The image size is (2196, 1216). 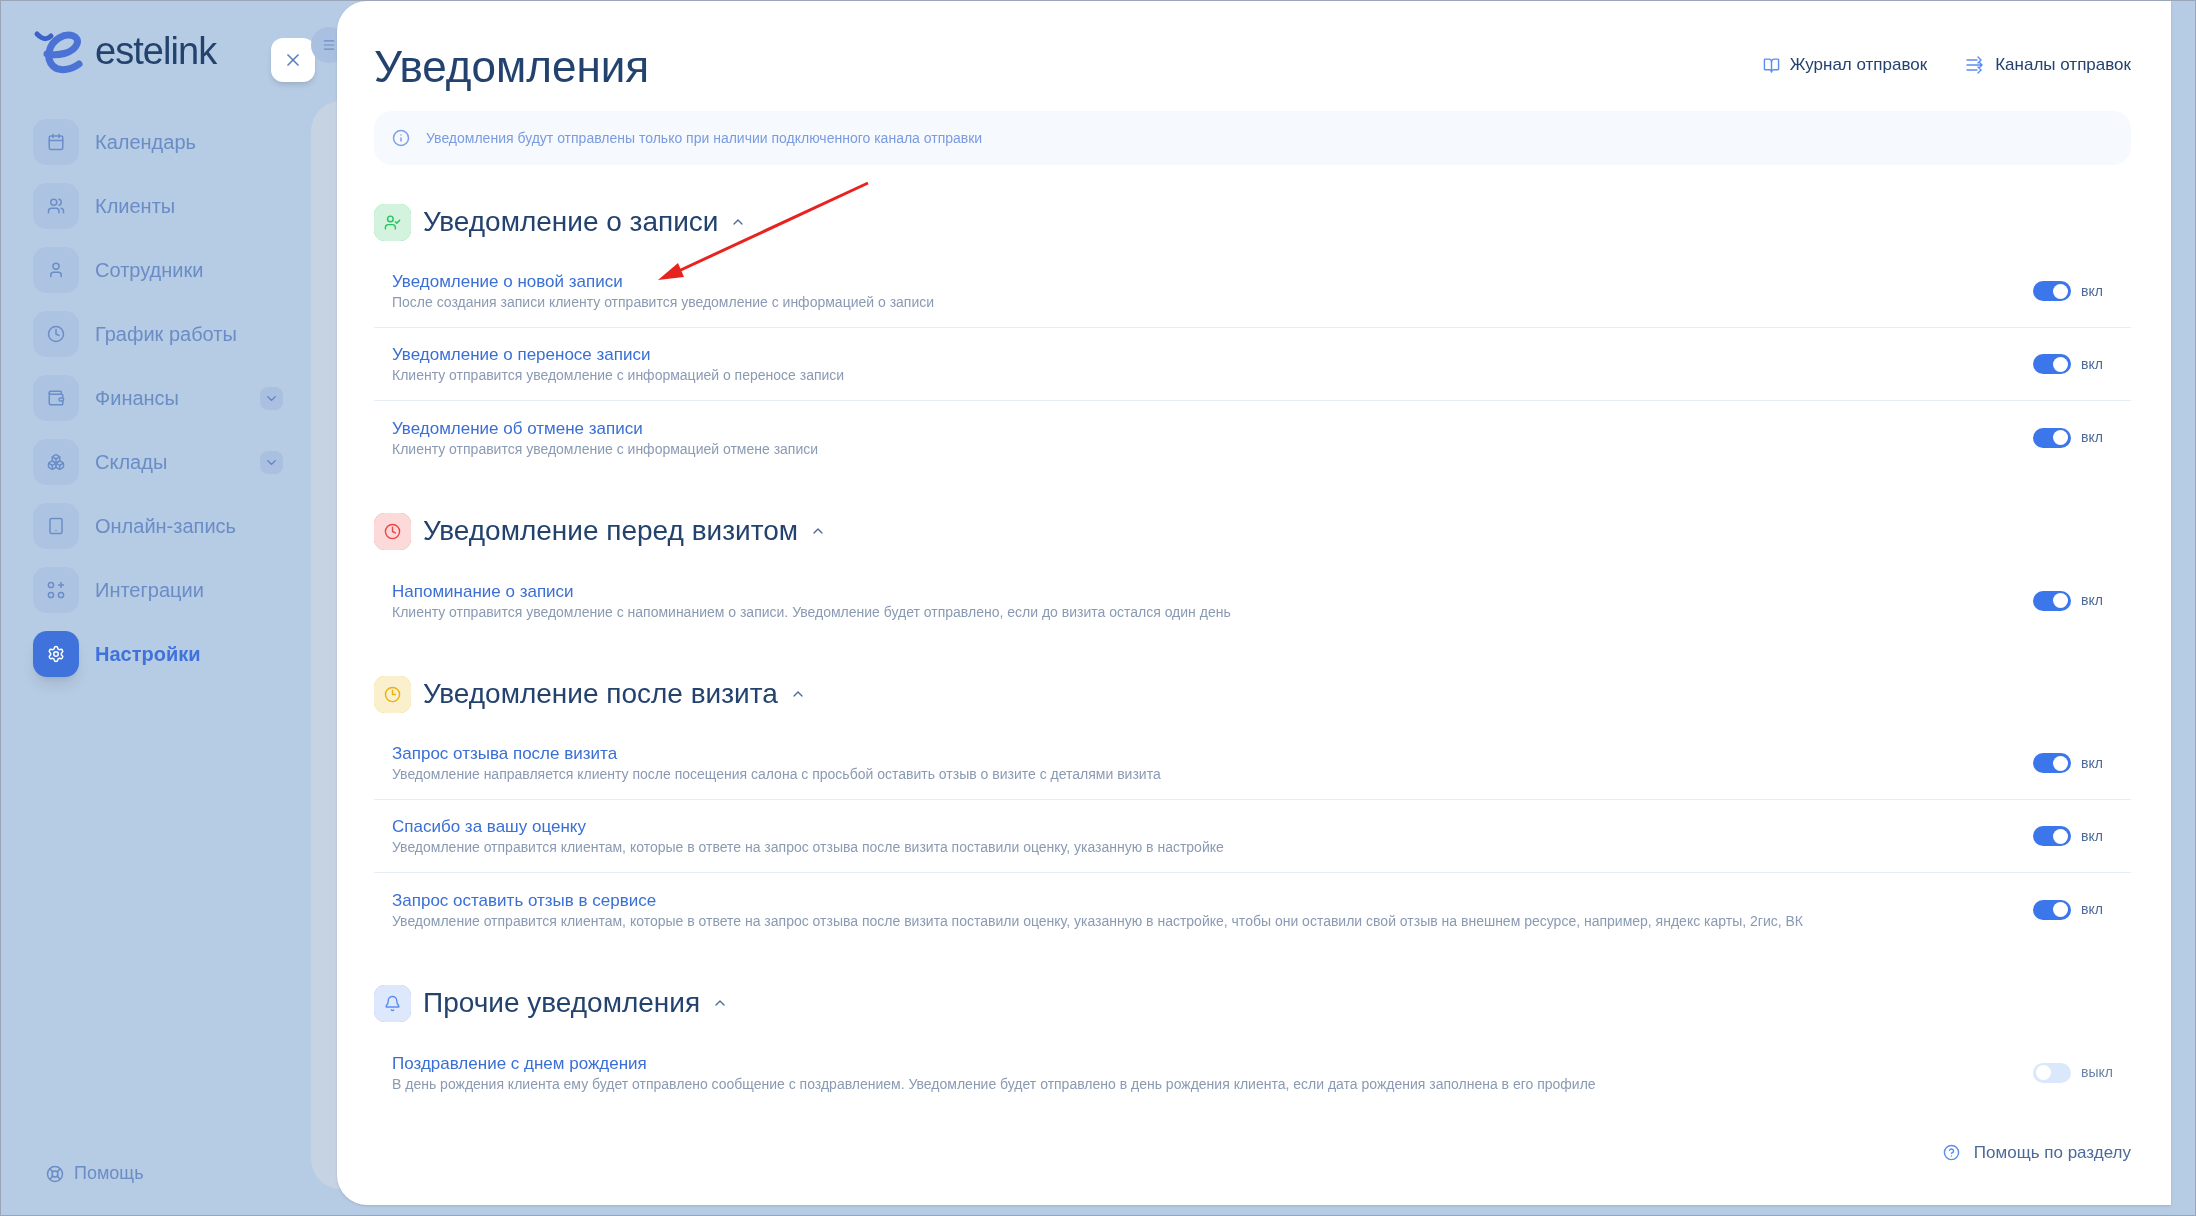 What do you see at coordinates (56, 590) in the screenshot?
I see `circles-plus-icon` at bounding box center [56, 590].